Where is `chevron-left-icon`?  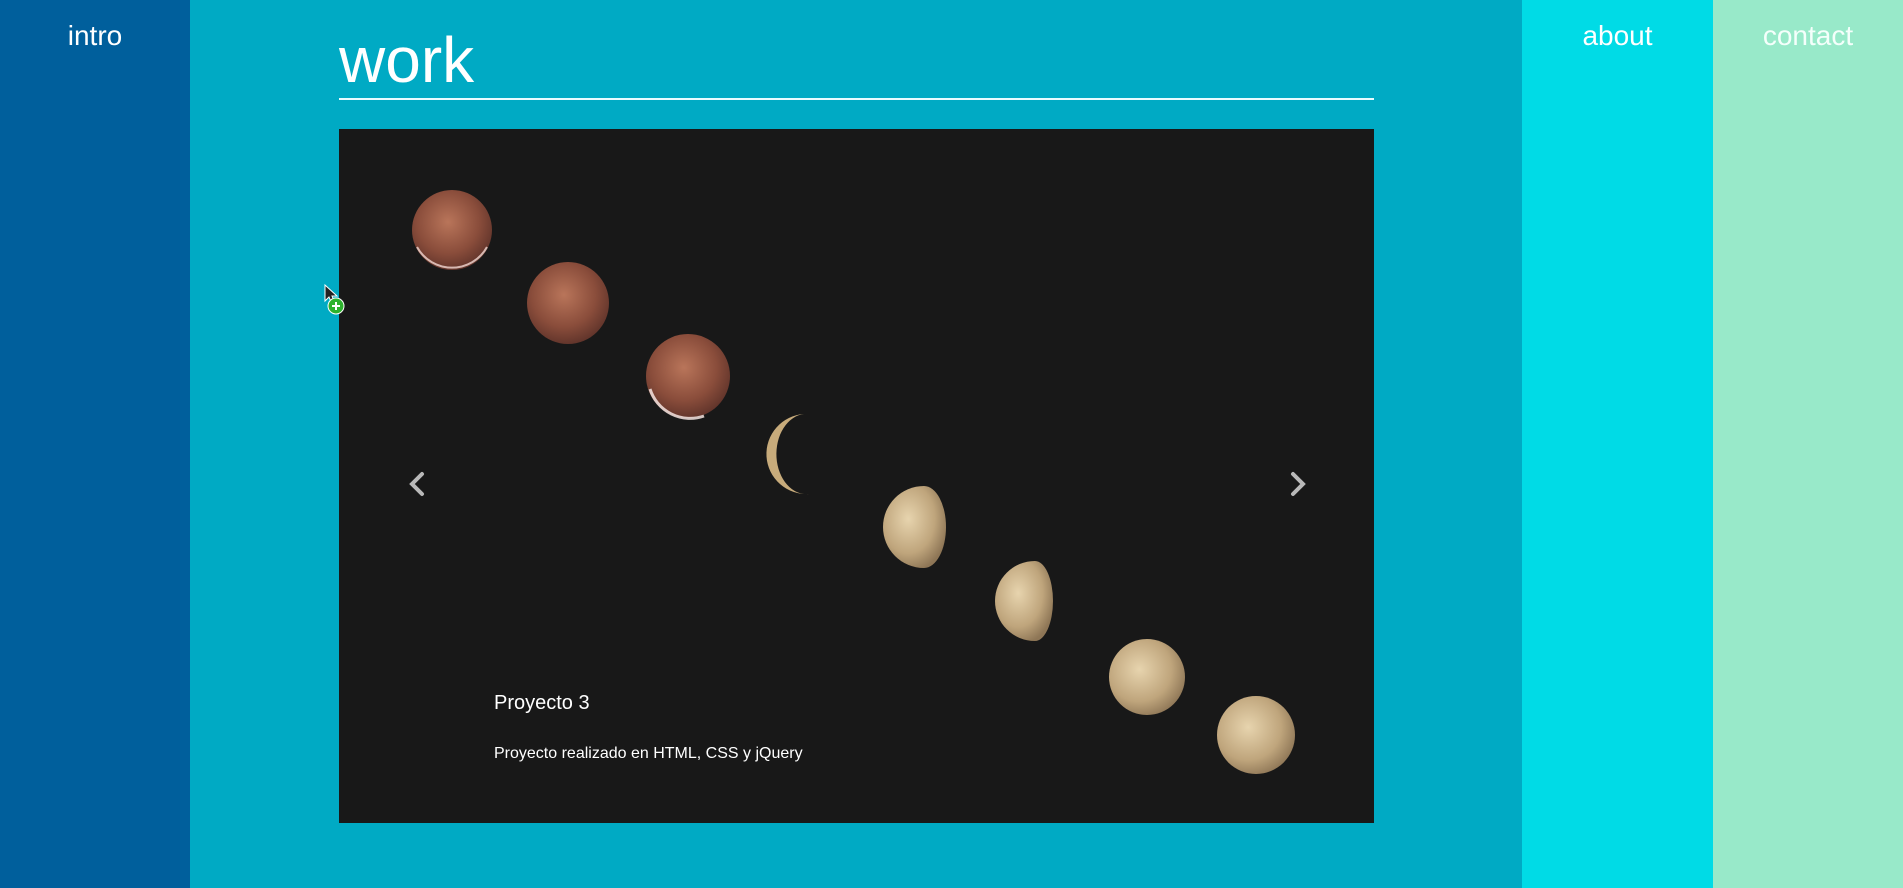 chevron-left-icon is located at coordinates (416, 484).